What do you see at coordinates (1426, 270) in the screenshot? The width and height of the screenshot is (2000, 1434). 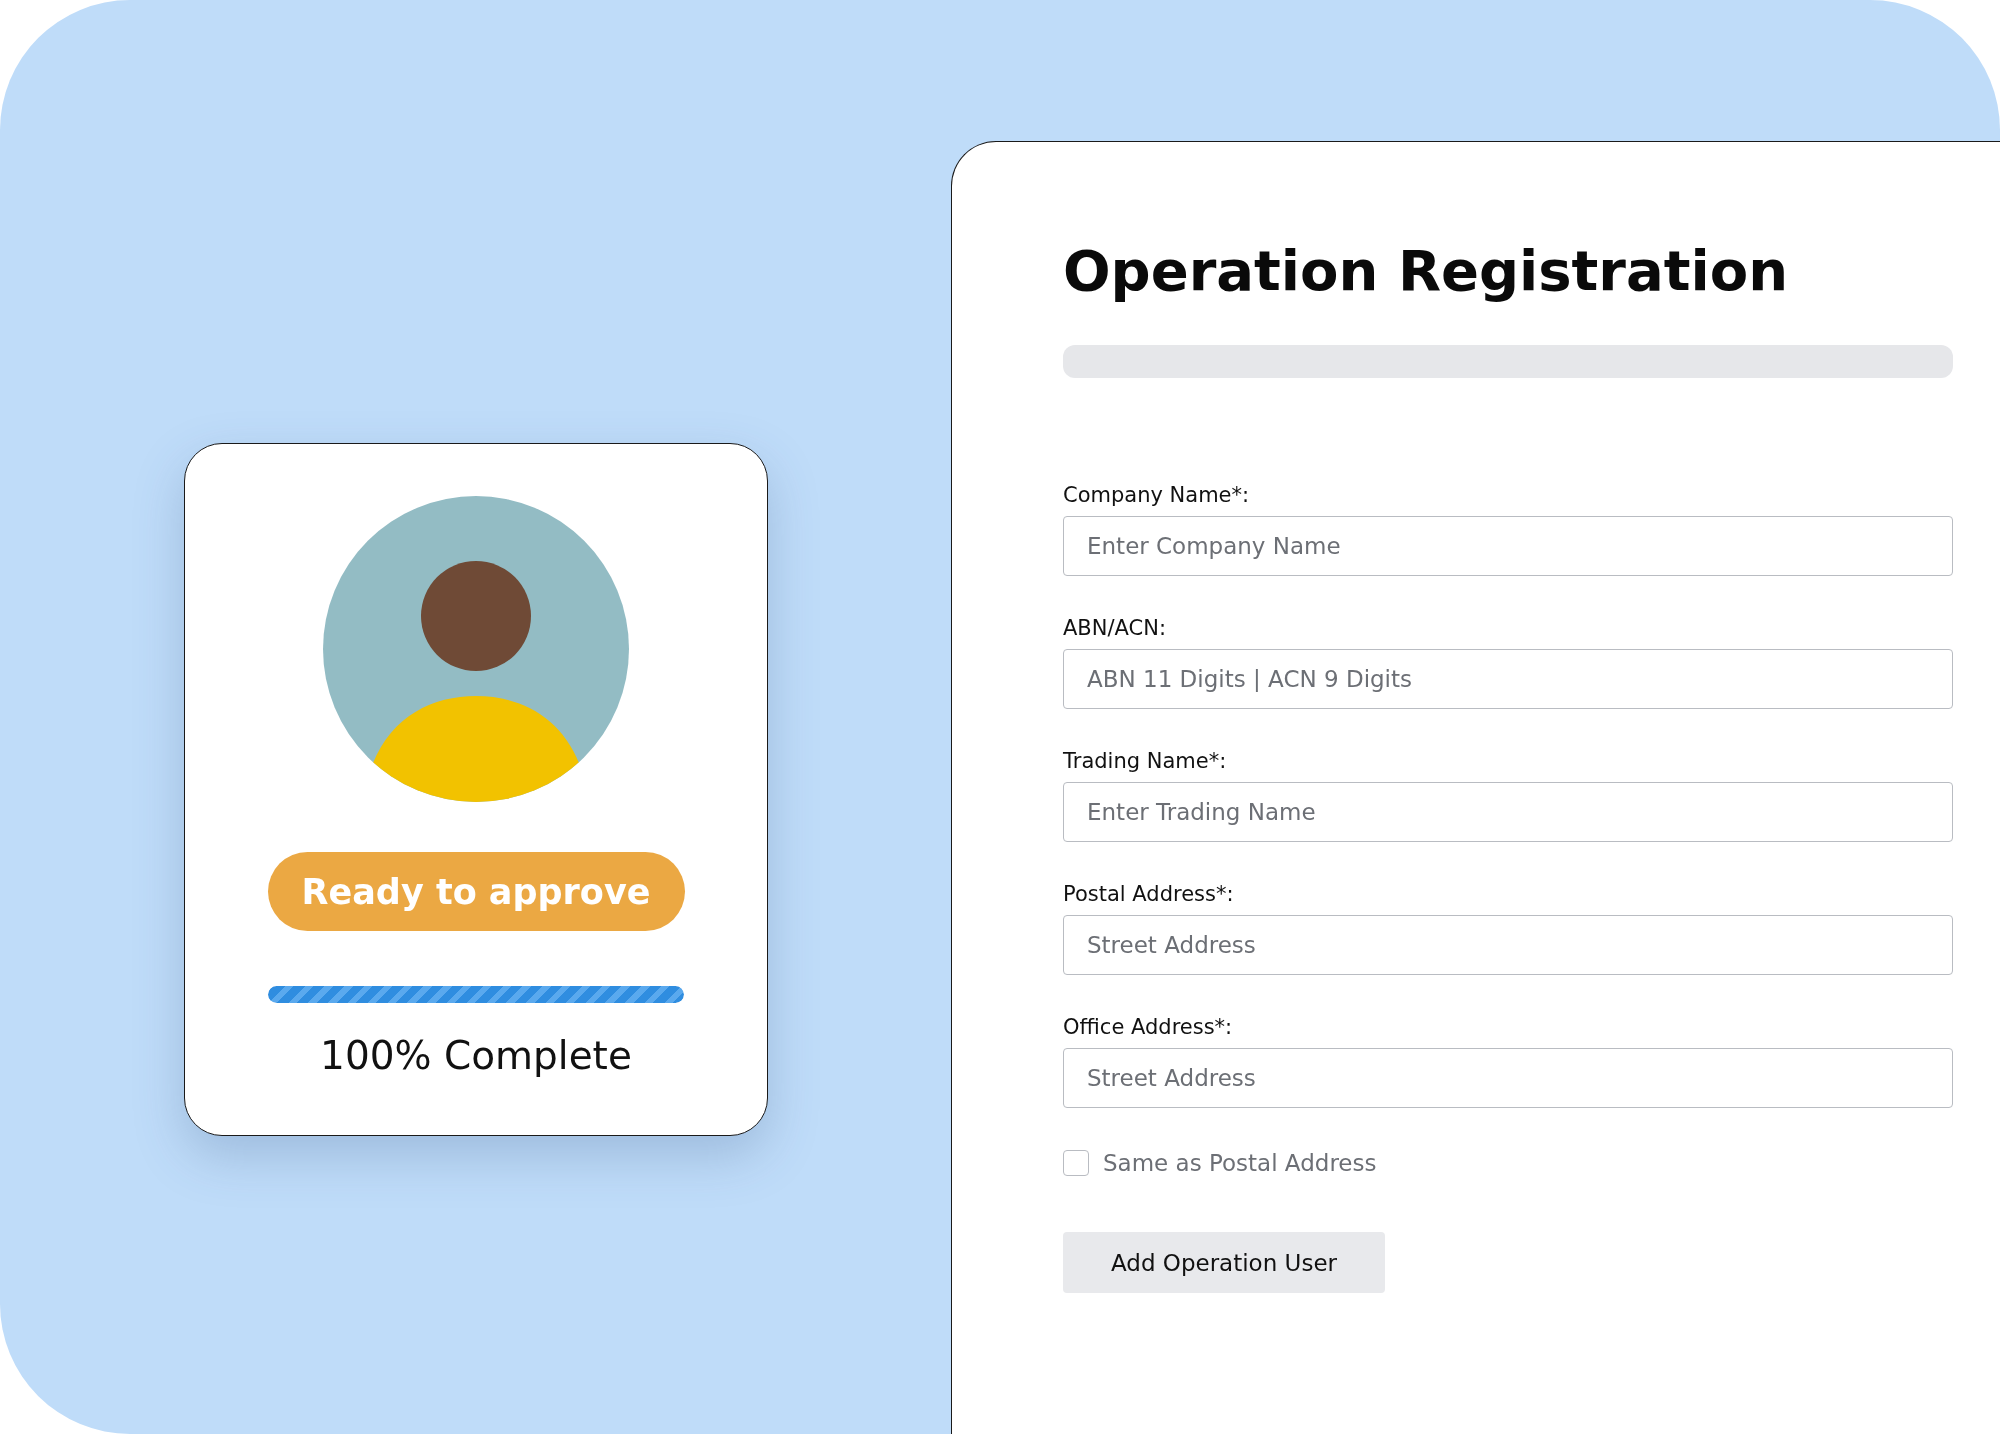 I see `form-title: Operation Registration` at bounding box center [1426, 270].